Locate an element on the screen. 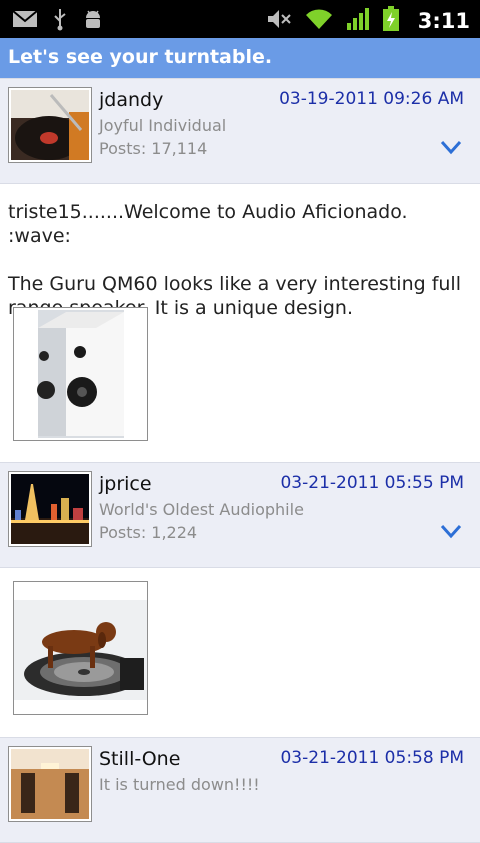  post-date: 03-21-2011 05:55 PM is located at coordinates (372, 483).